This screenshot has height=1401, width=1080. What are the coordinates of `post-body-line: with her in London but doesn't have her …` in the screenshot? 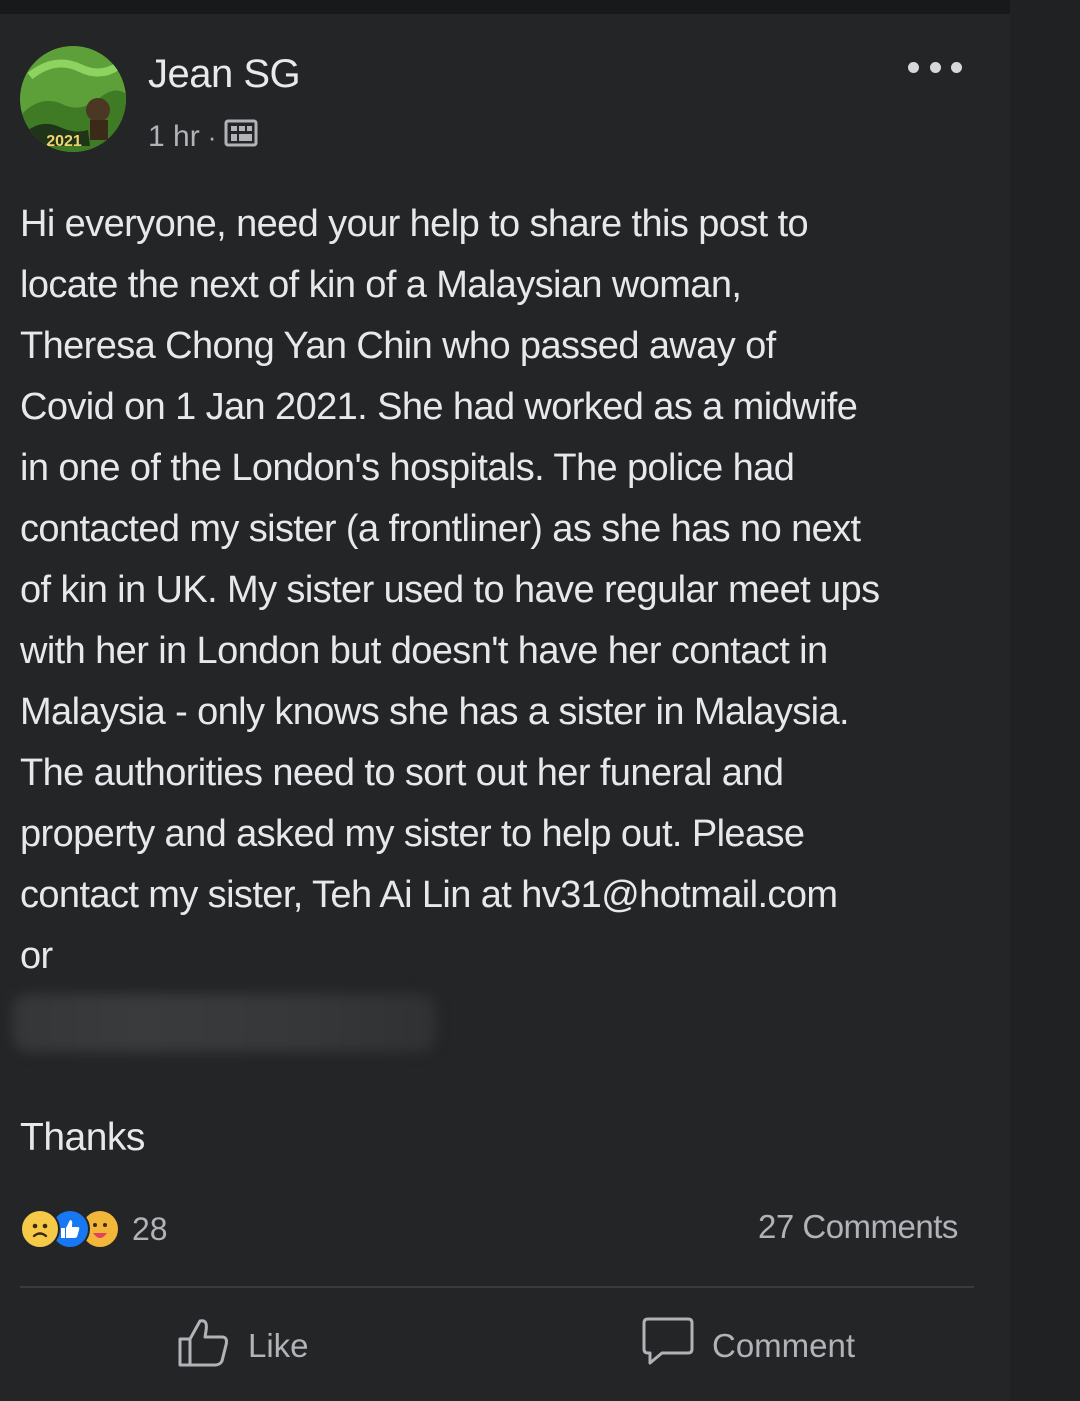 It's located at (424, 651).